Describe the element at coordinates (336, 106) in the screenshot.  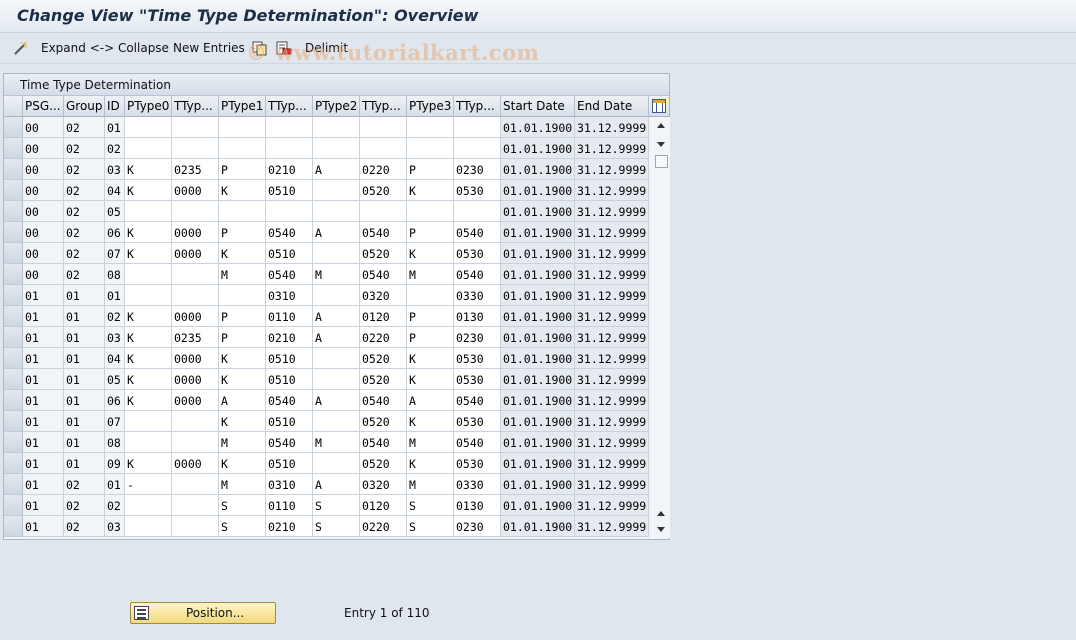
I see `column-header-ptype2: PType2` at that location.